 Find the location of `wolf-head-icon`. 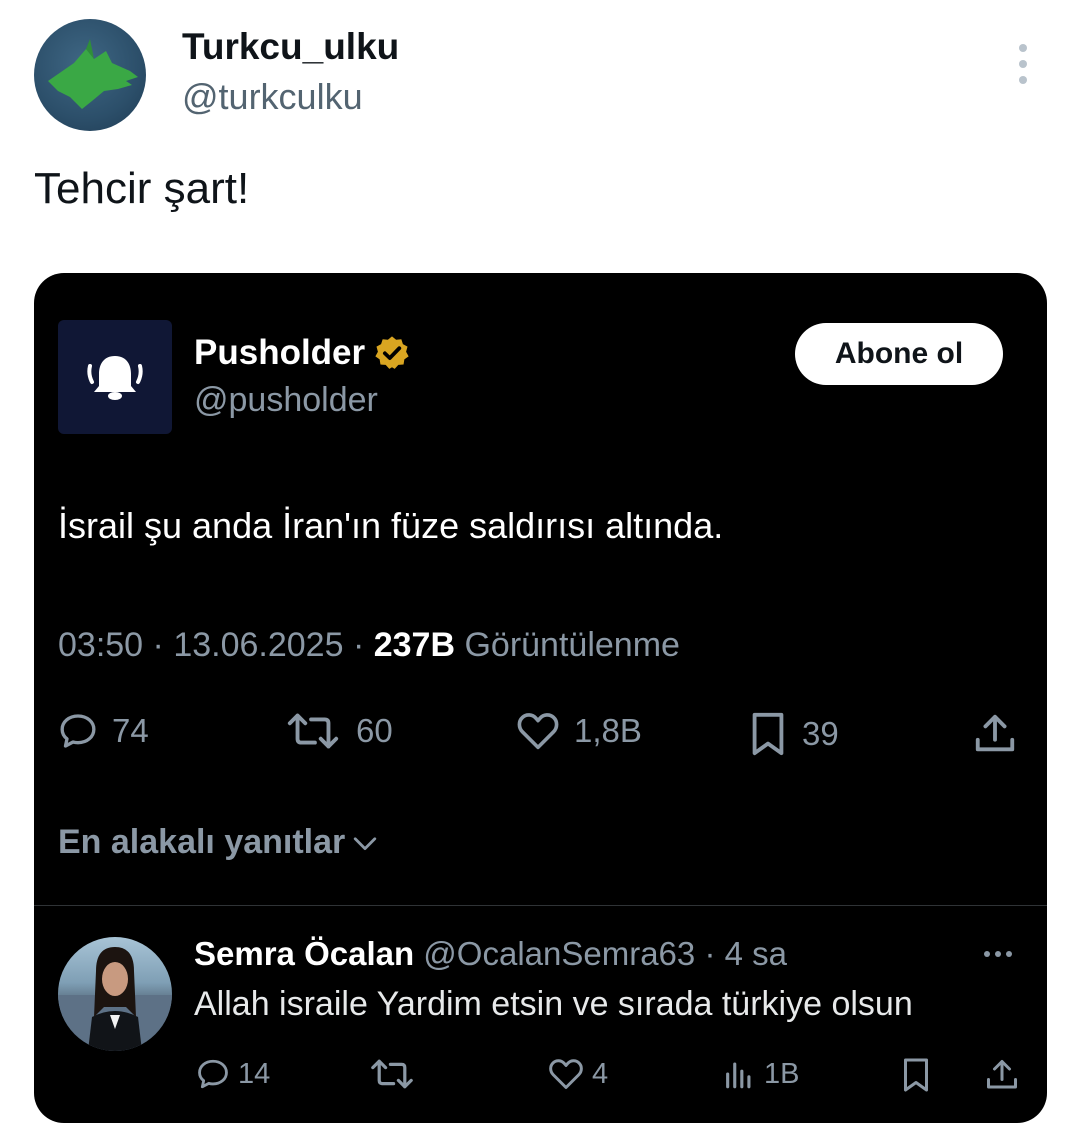

wolf-head-icon is located at coordinates (93, 74).